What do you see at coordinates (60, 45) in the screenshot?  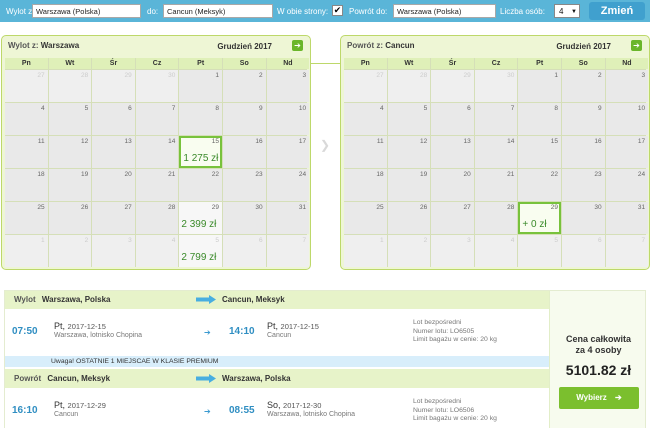 I see `outbound-calendar-city: Warszawa` at bounding box center [60, 45].